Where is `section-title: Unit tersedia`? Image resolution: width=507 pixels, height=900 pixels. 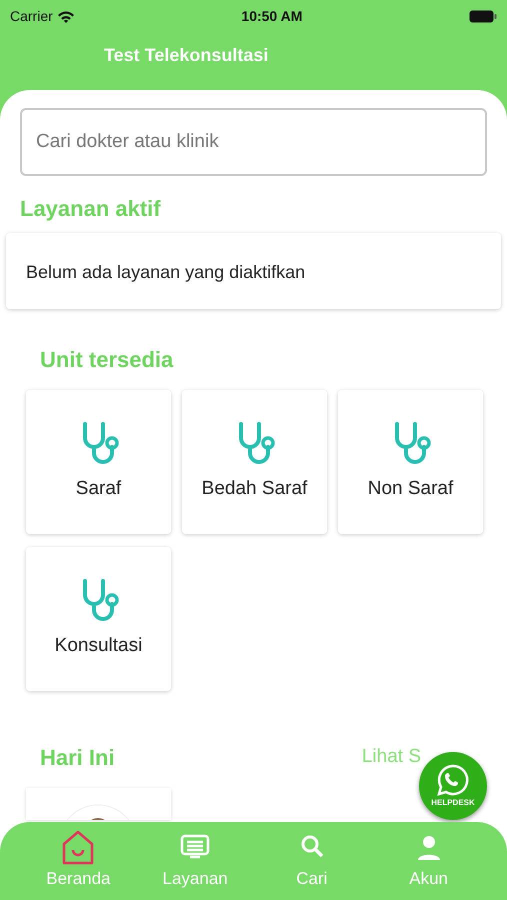 section-title: Unit tersedia is located at coordinates (107, 360).